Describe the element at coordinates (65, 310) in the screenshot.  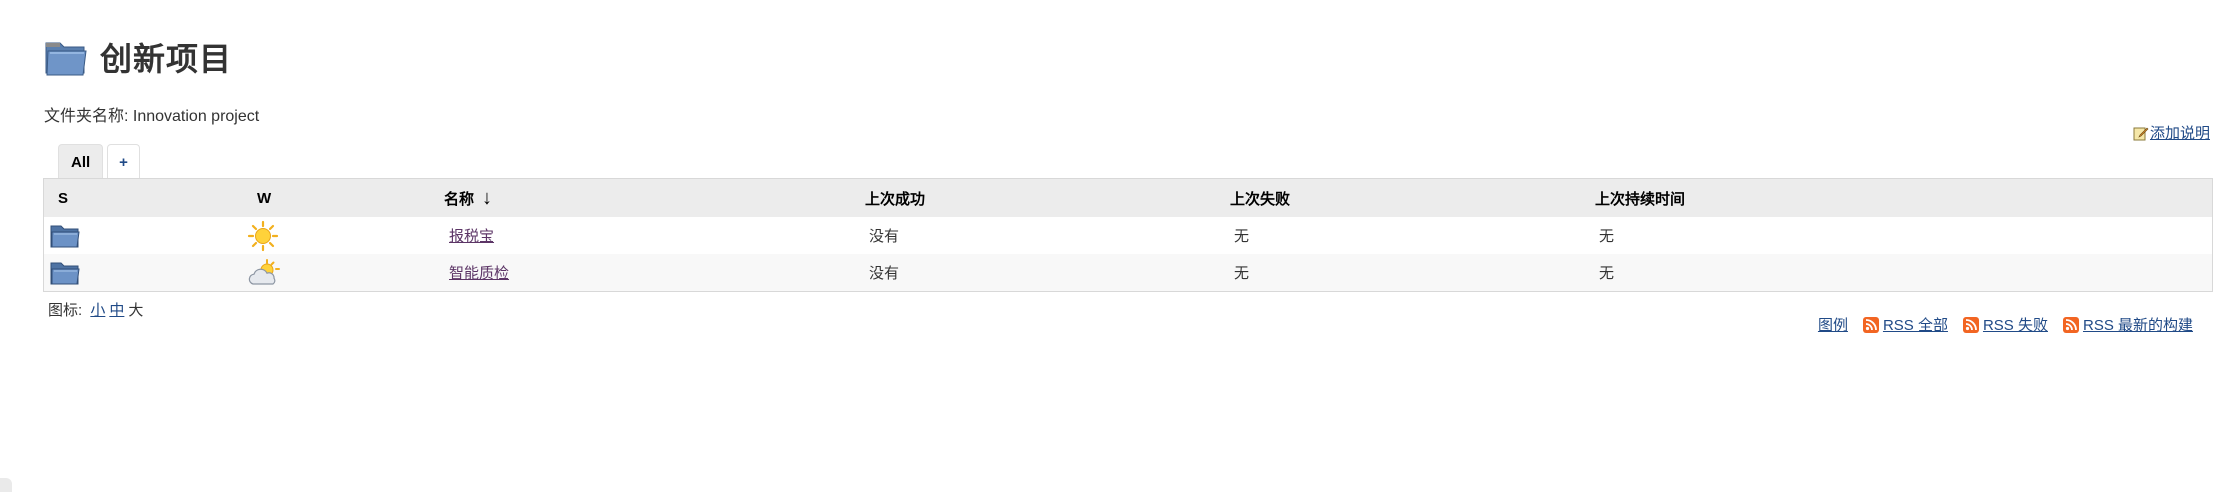
I see `icon-size-label: 图标:` at that location.